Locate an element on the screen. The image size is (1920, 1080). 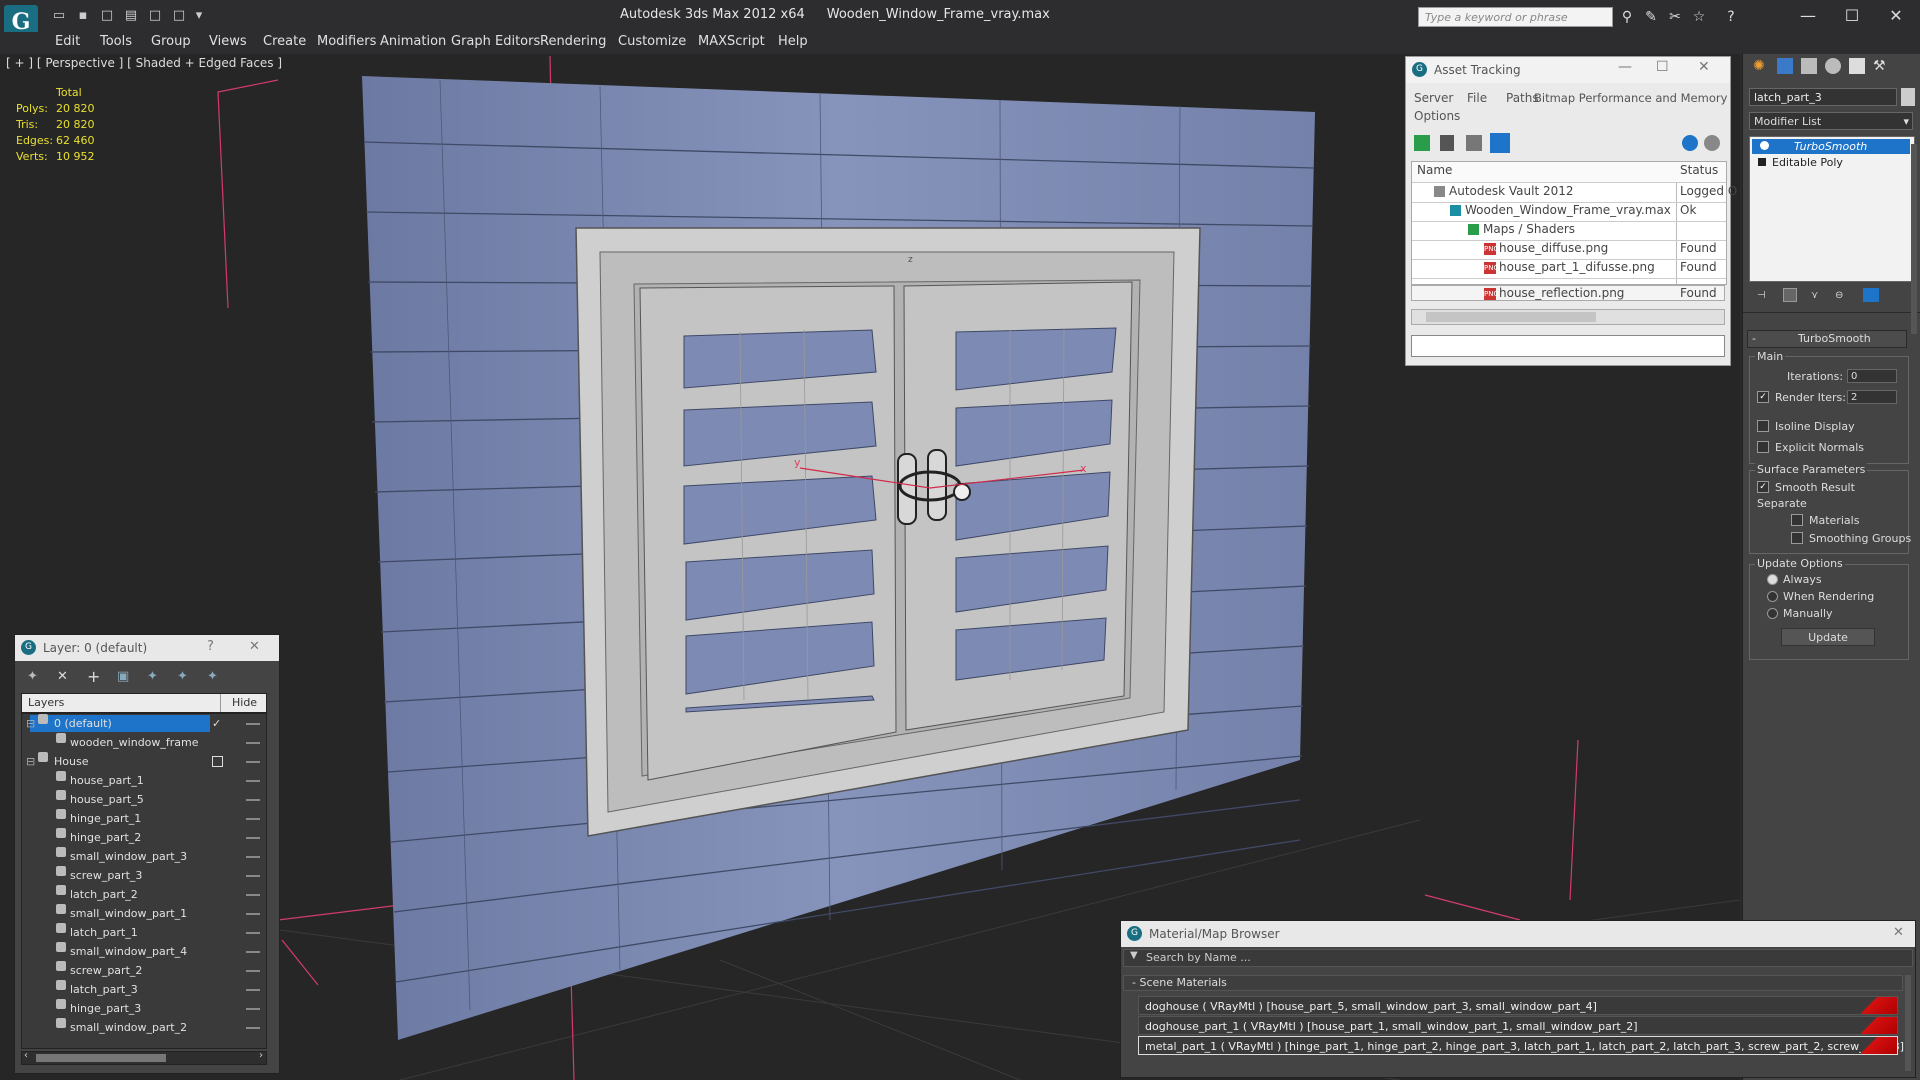
panel-scrollbar is located at coordinates (1914, 239).